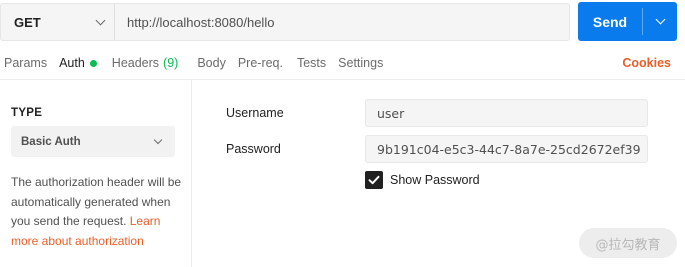  What do you see at coordinates (72, 63) in the screenshot?
I see `tab-label: Auth` at bounding box center [72, 63].